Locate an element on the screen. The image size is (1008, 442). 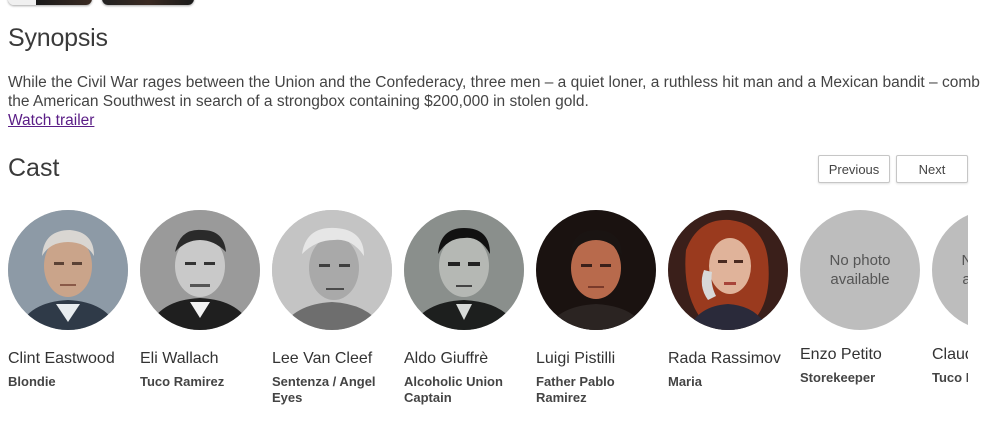
character-name: Maria is located at coordinates (685, 381).